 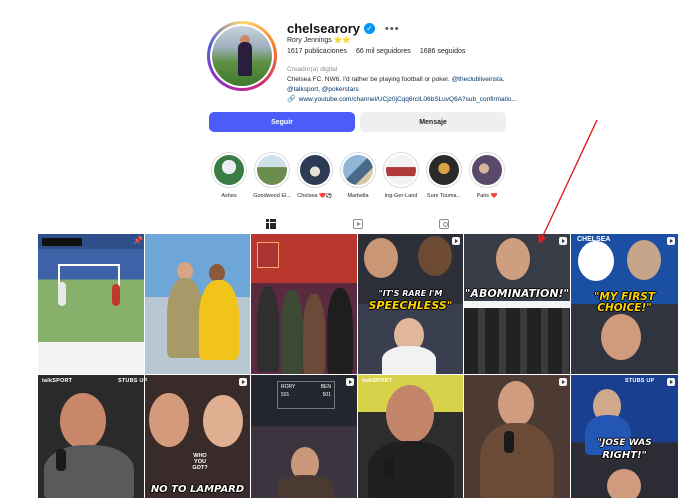 What do you see at coordinates (435, 256) in the screenshot?
I see `post-4-host-right` at bounding box center [435, 256].